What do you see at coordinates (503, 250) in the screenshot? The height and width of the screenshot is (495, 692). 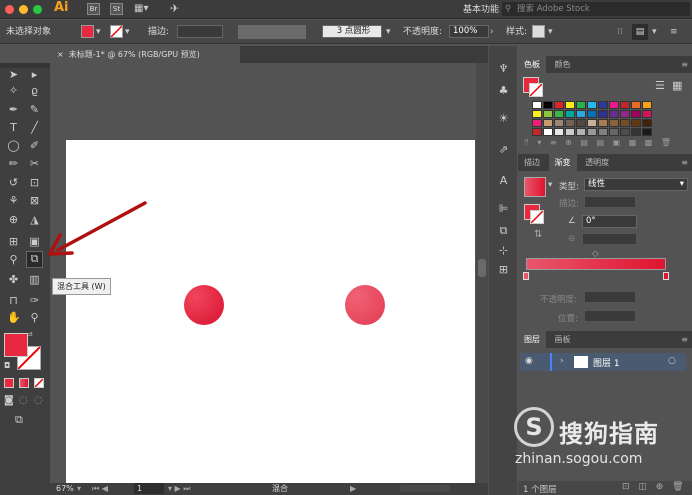 I see `transform-panel-icon: ⊹` at bounding box center [503, 250].